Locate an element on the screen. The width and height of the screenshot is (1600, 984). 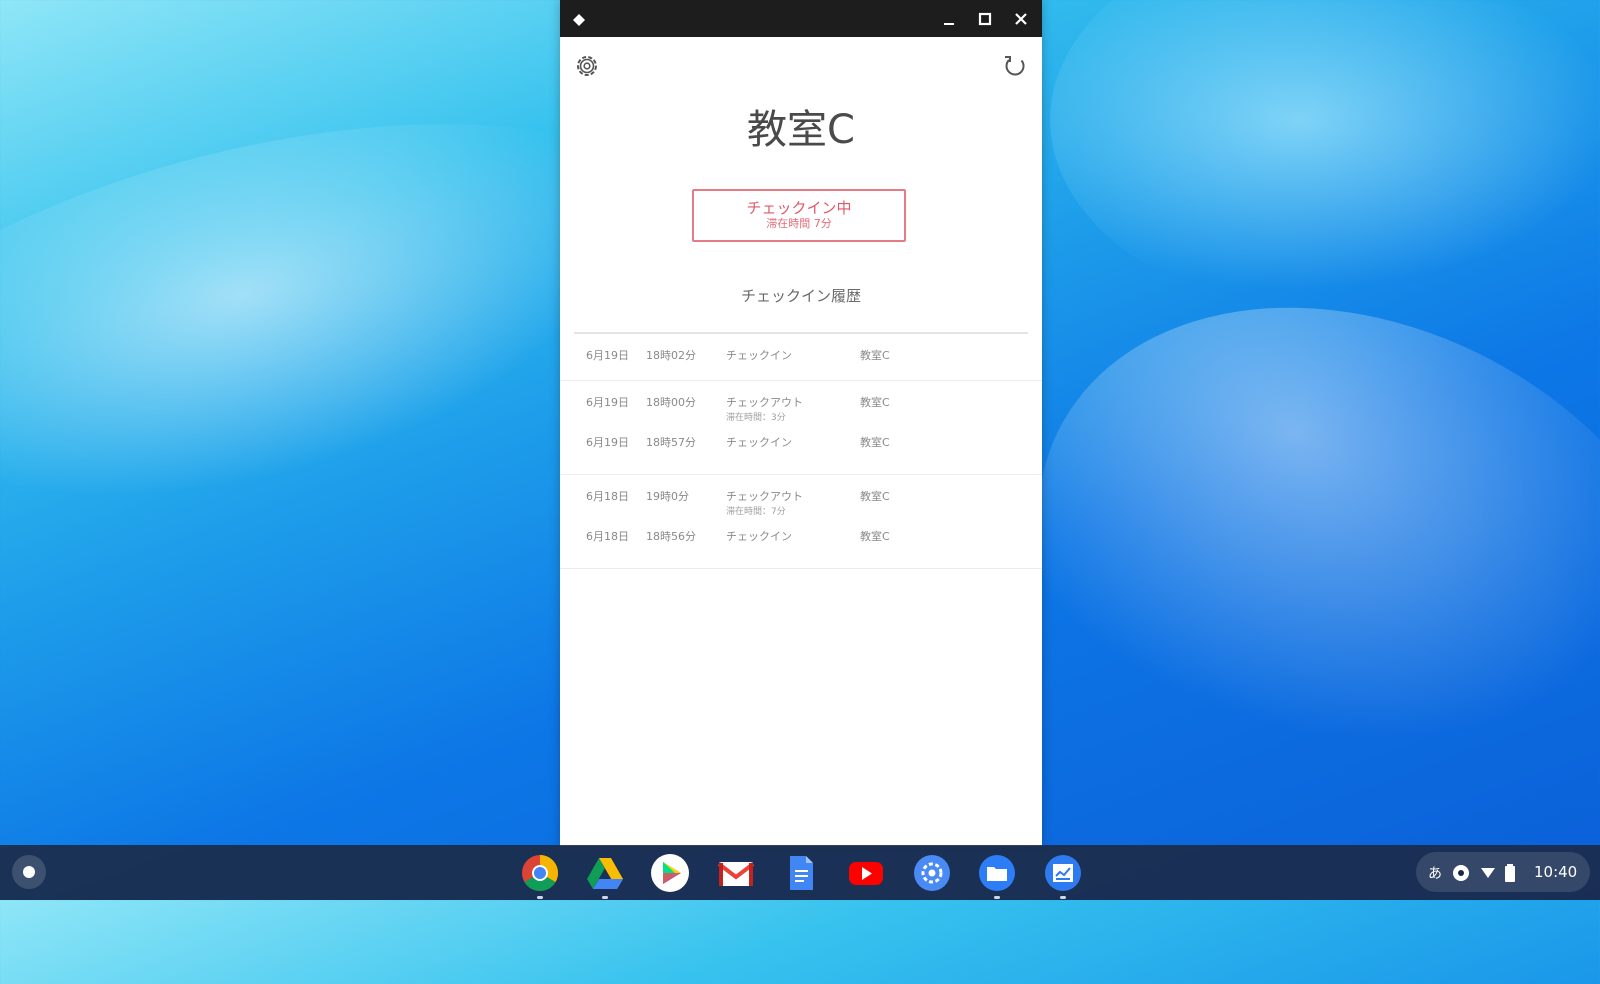
shelf-app-play-store is located at coordinates (670, 873).